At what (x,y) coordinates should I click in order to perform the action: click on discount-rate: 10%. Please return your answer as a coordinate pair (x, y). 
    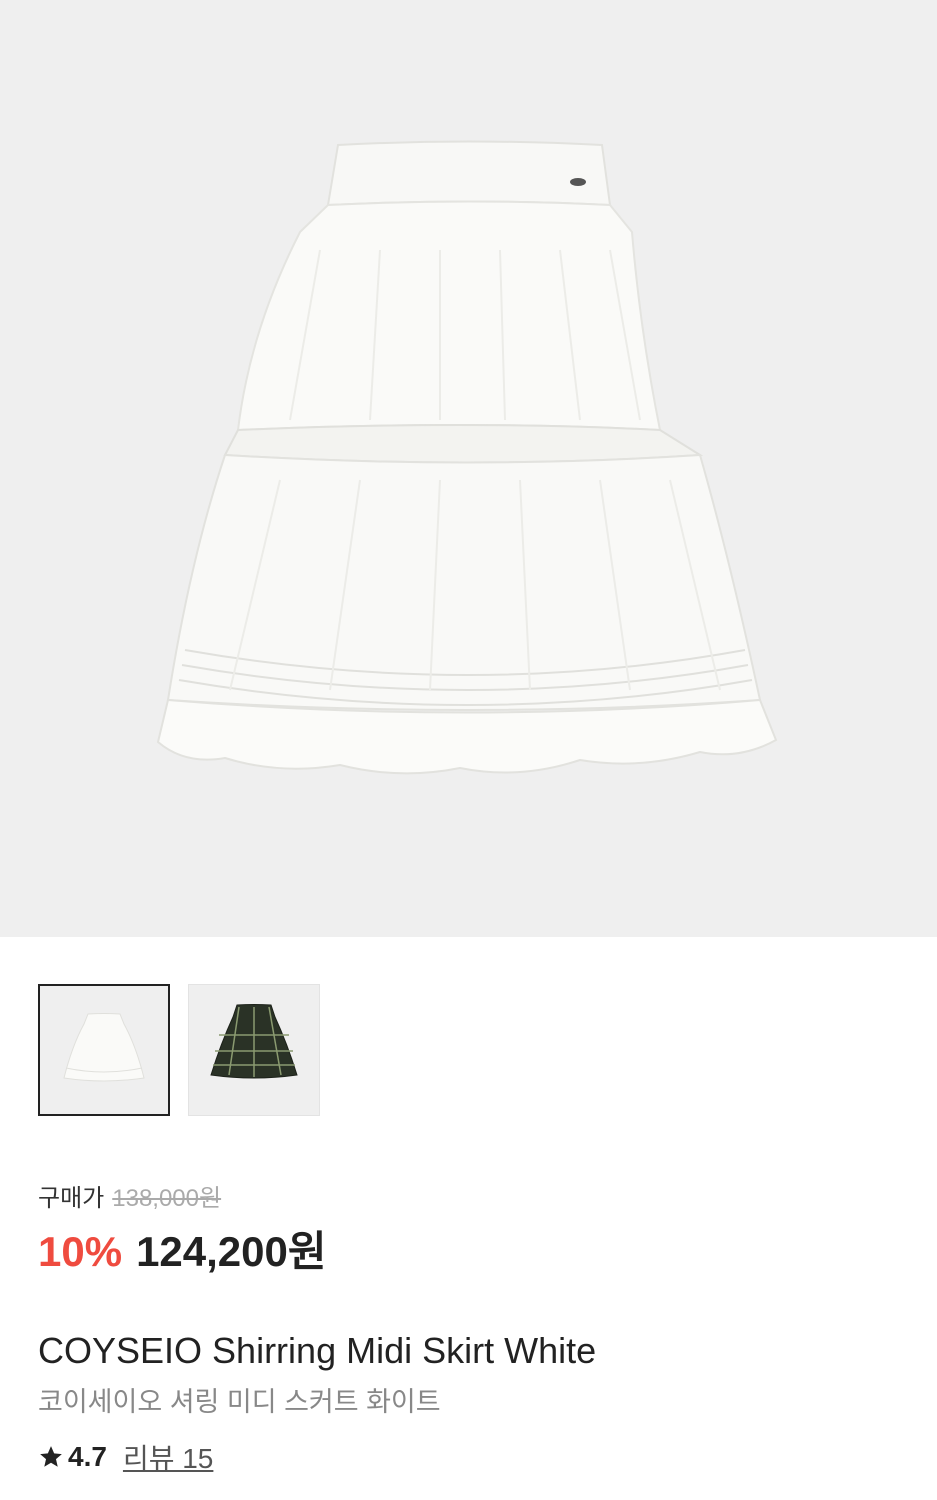
    Looking at the image, I should click on (80, 1251).